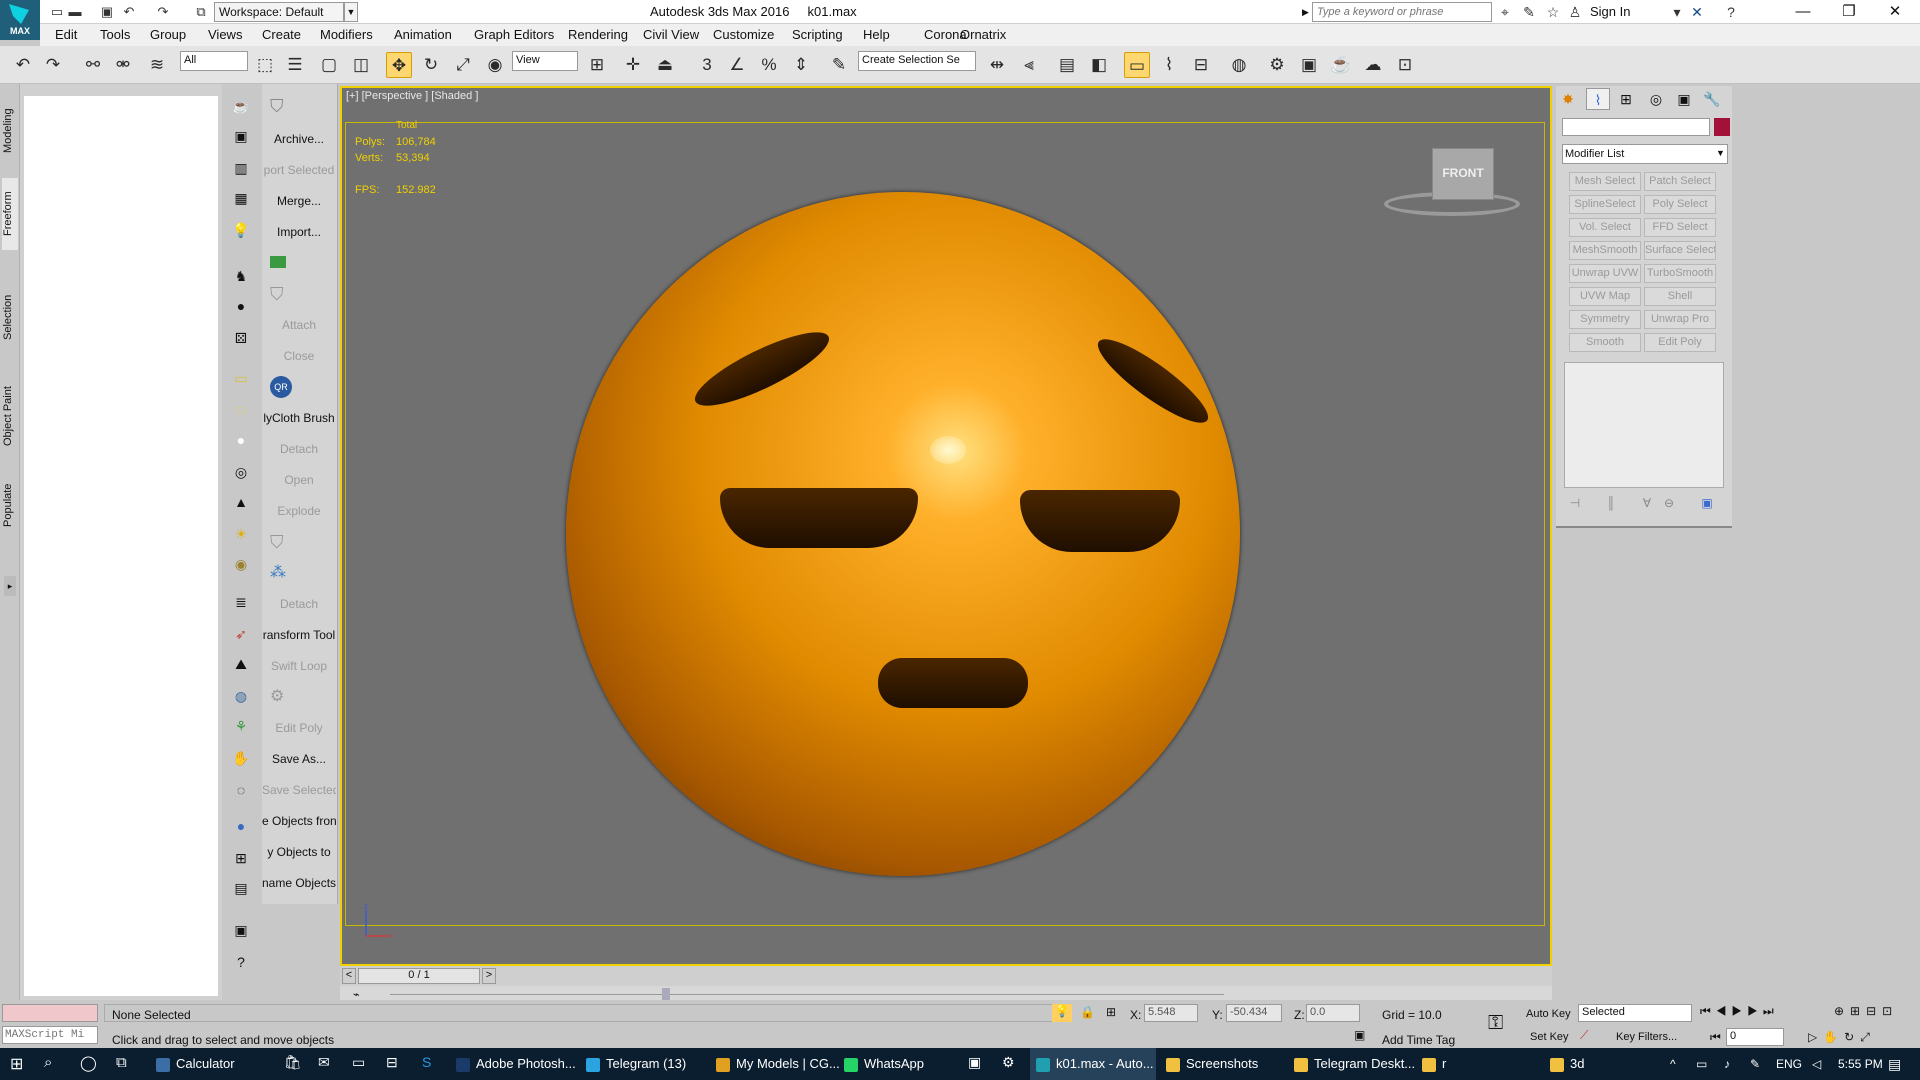  Describe the element at coordinates (1731, 12) in the screenshot. I see `help-icon: ?` at that location.